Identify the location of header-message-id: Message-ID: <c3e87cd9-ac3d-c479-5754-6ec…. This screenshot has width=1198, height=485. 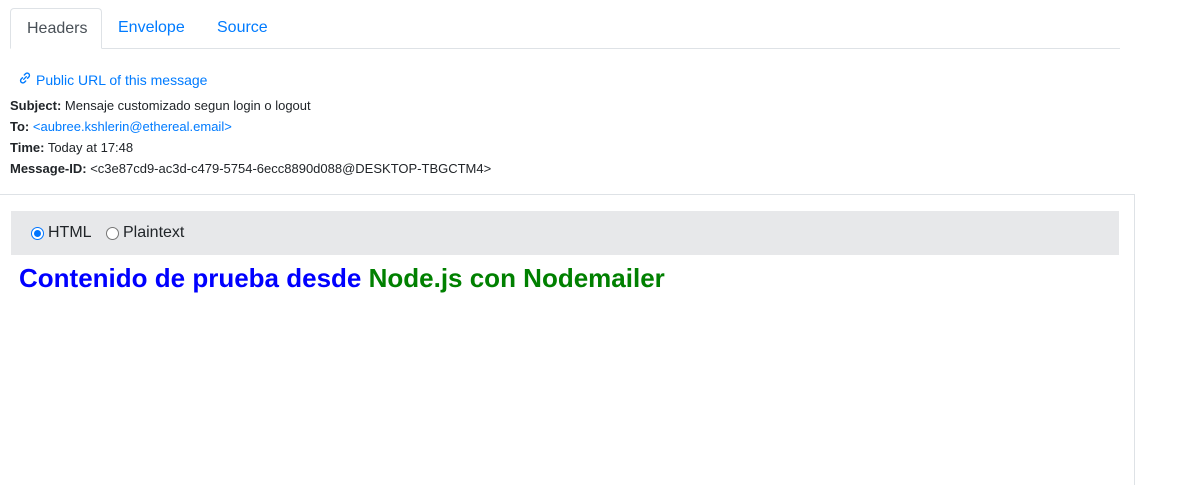
(250, 169).